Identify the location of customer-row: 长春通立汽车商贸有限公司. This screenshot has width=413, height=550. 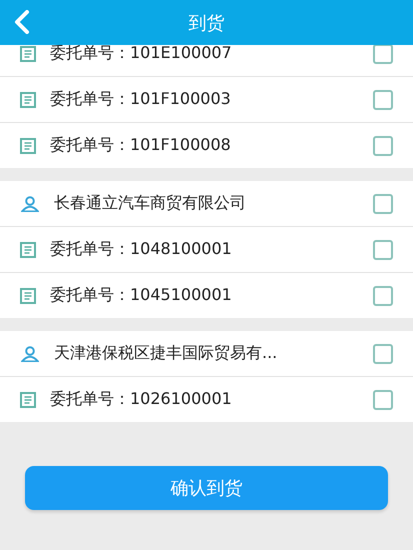
(206, 204).